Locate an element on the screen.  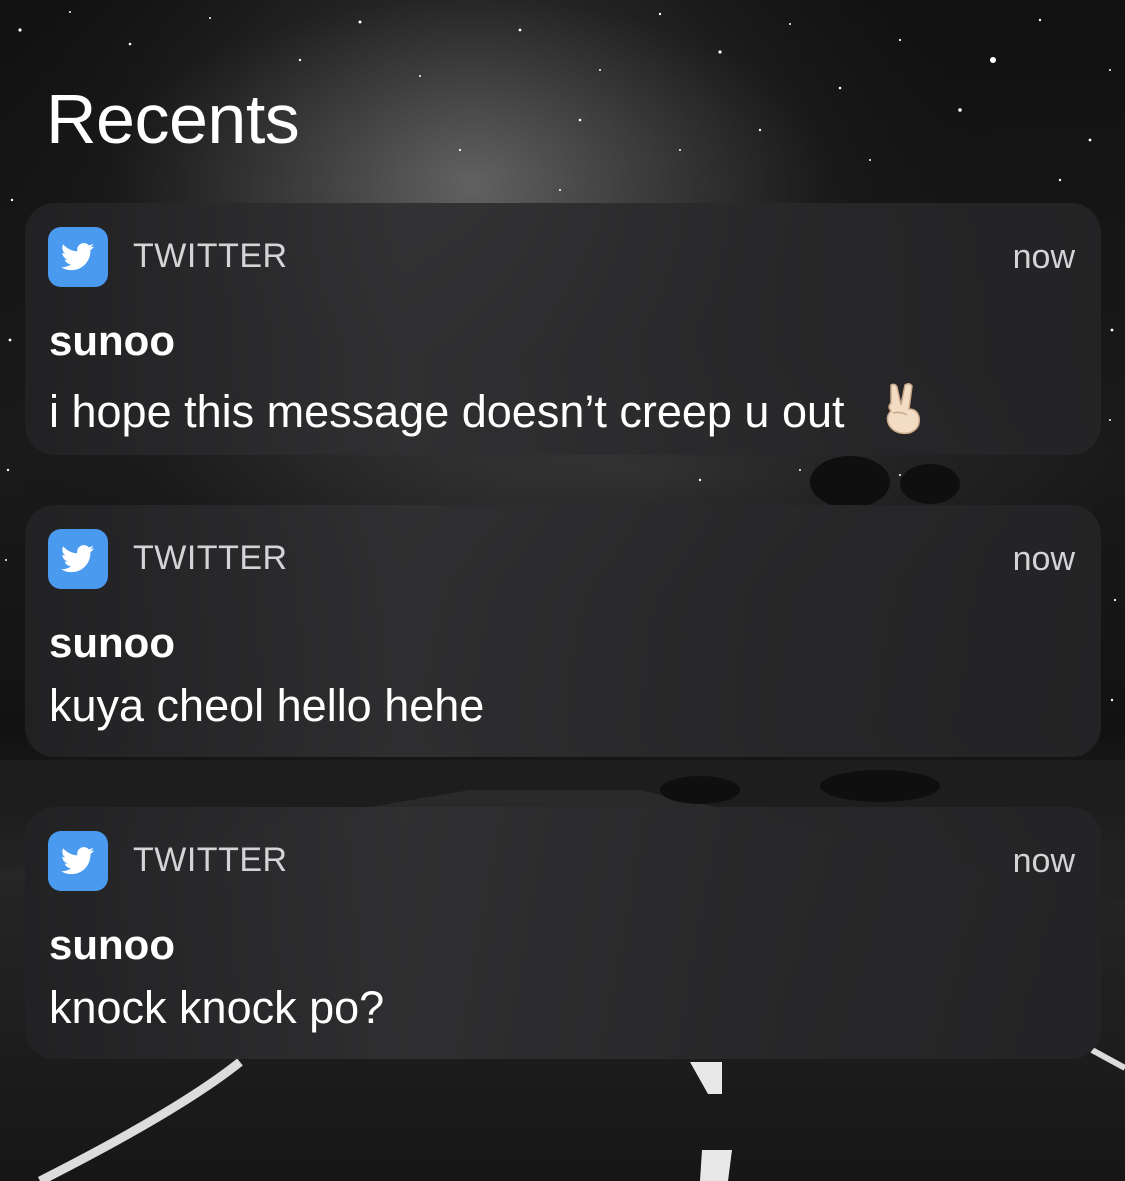
notification-message: kuya cheol hello hehe is located at coordinates (267, 705).